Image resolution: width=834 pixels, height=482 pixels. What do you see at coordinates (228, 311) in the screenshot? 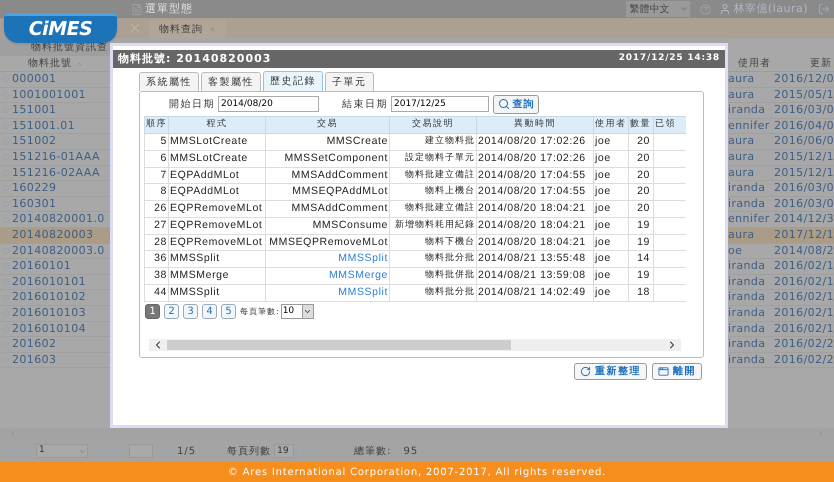
I see `page-button: 5` at bounding box center [228, 311].